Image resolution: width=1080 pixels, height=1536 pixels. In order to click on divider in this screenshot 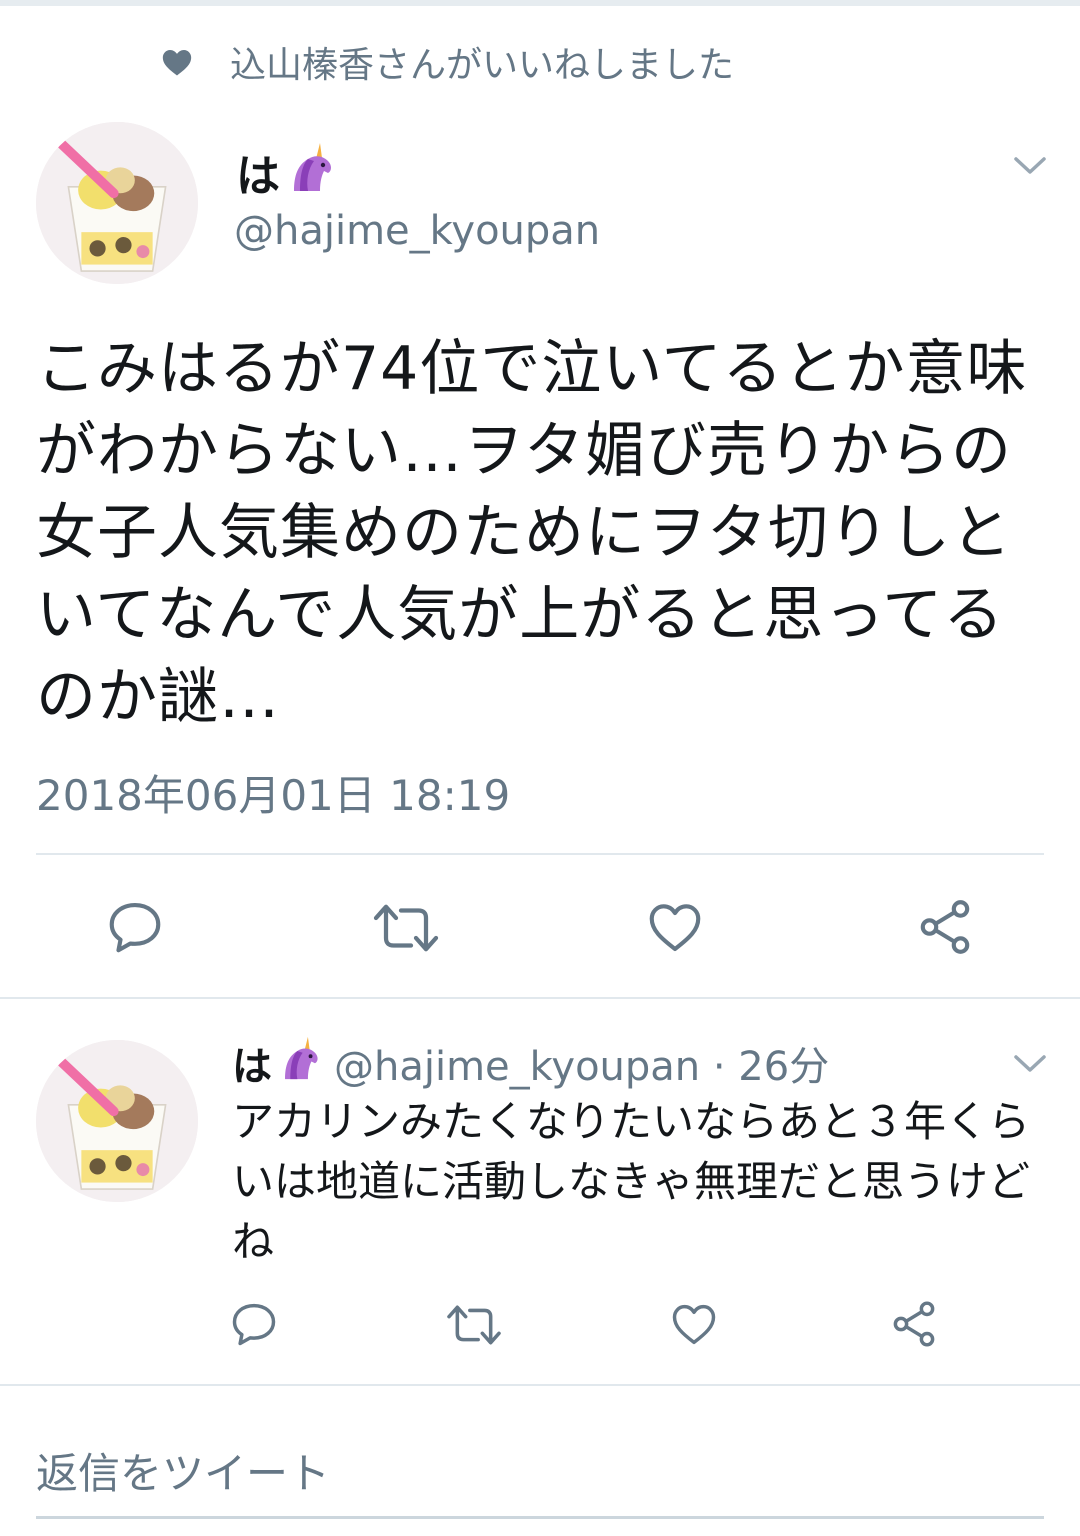, I will do `click(540, 854)`.